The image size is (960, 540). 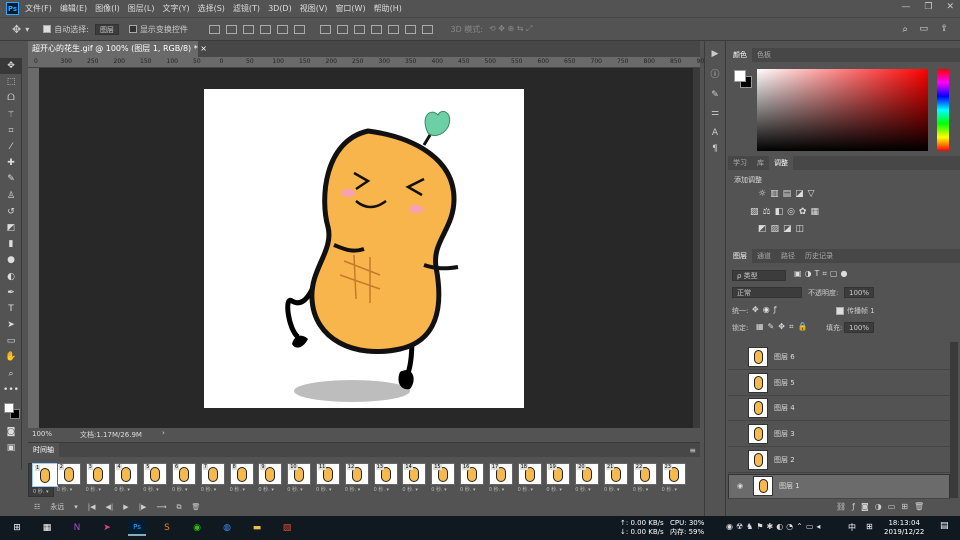 What do you see at coordinates (839, 357) in the screenshot?
I see `layer-row: 图层 6` at bounding box center [839, 357].